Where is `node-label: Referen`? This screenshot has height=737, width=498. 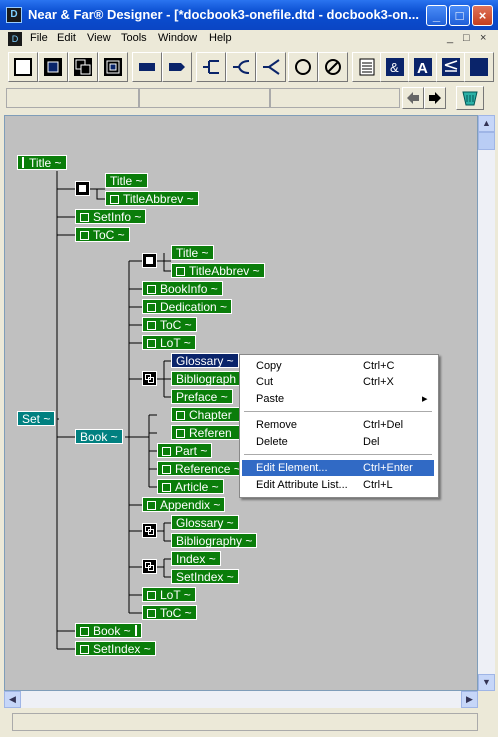
node-label: Referen is located at coordinates (210, 433).